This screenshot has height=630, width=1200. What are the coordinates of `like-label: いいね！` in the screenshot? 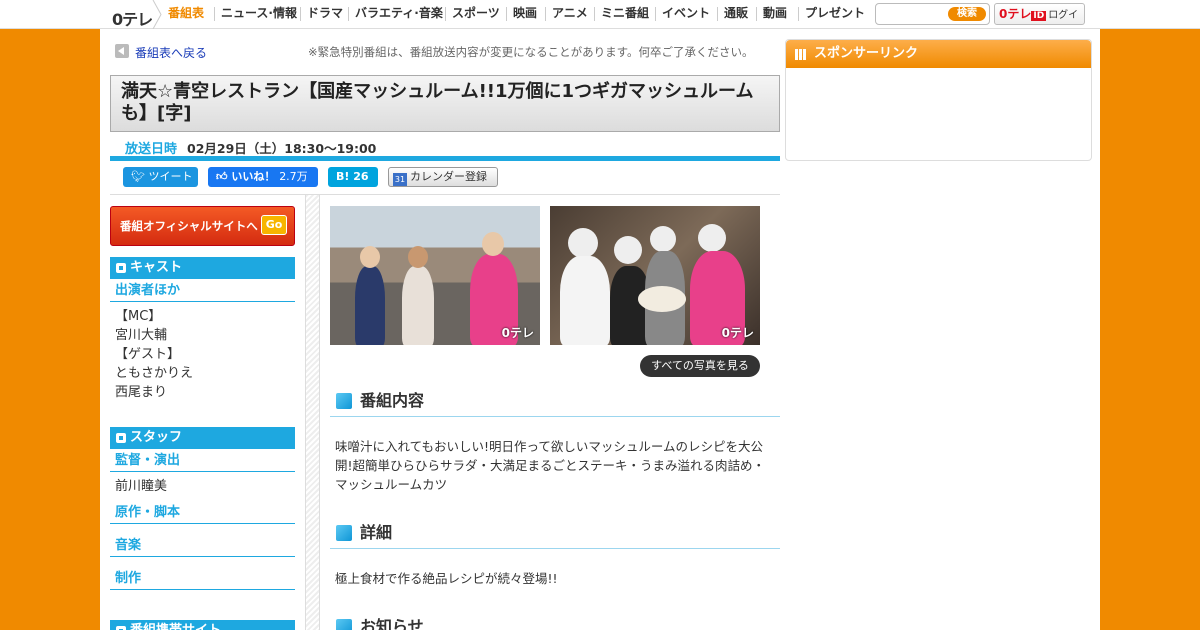 It's located at (253, 176).